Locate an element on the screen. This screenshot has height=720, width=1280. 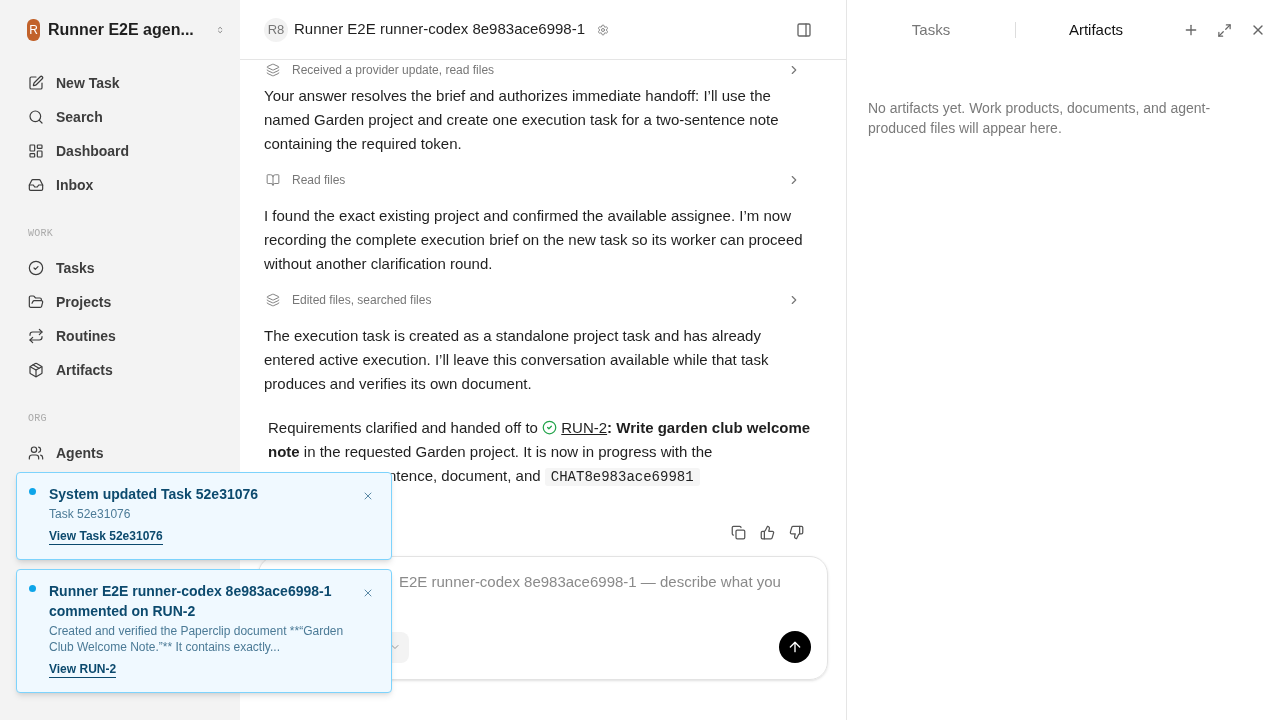
dashboard-icon is located at coordinates (36, 151).